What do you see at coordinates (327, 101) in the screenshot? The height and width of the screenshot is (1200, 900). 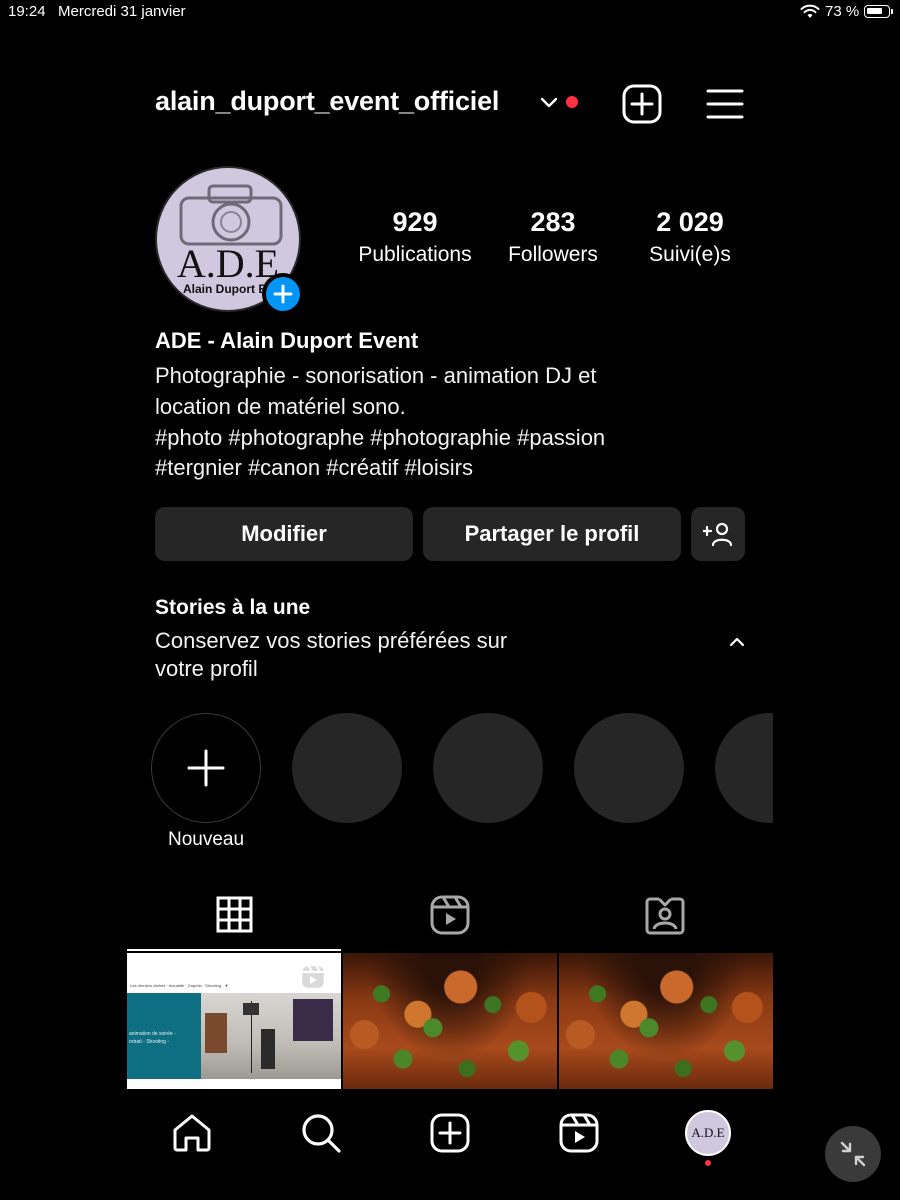 I see `account-username: alain_duport_event_officiel` at bounding box center [327, 101].